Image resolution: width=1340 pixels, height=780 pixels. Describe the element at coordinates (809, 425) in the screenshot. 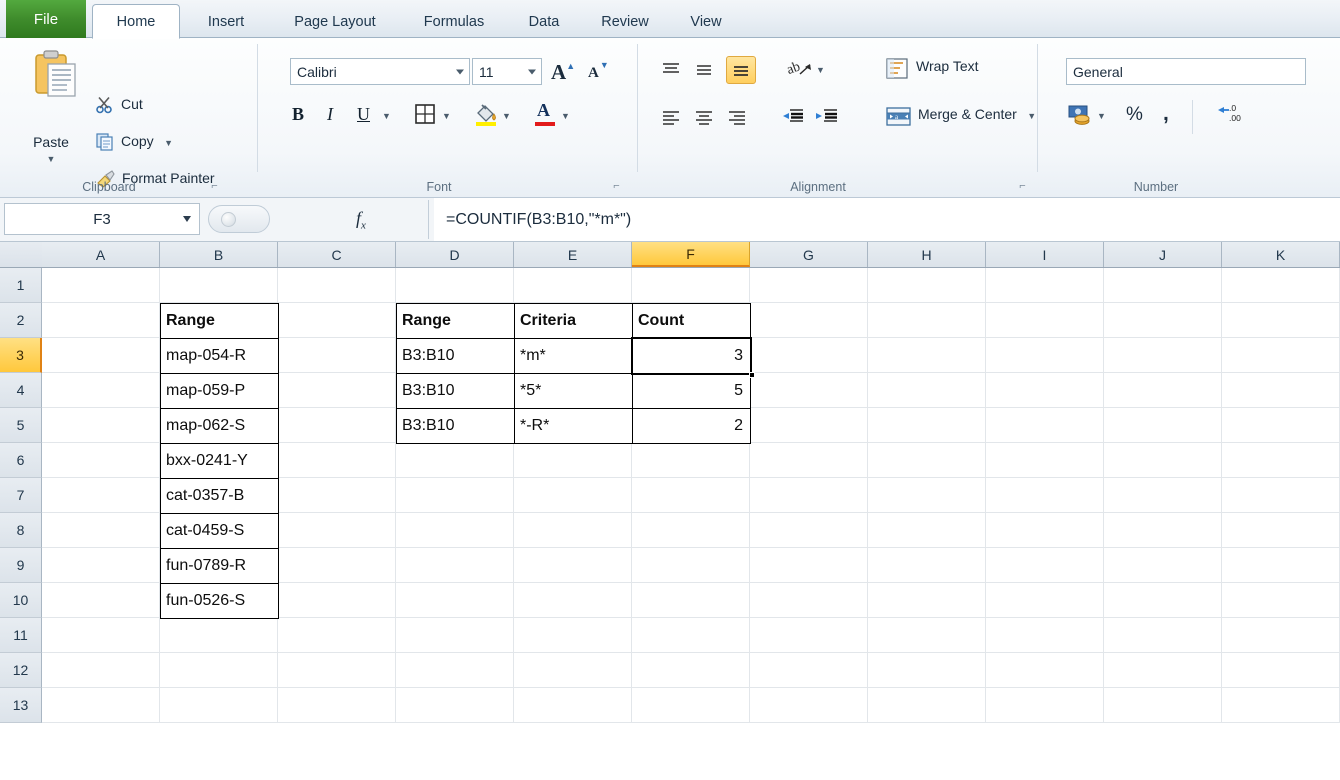

I see `grid-cell-G5` at that location.